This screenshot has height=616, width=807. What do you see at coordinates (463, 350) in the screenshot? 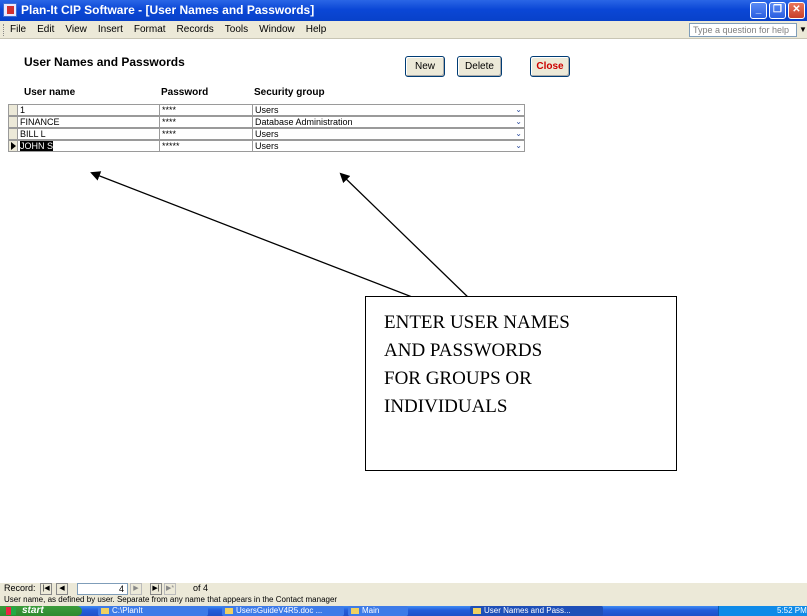
I see `callout-line: AND PASSWORDS` at bounding box center [463, 350].